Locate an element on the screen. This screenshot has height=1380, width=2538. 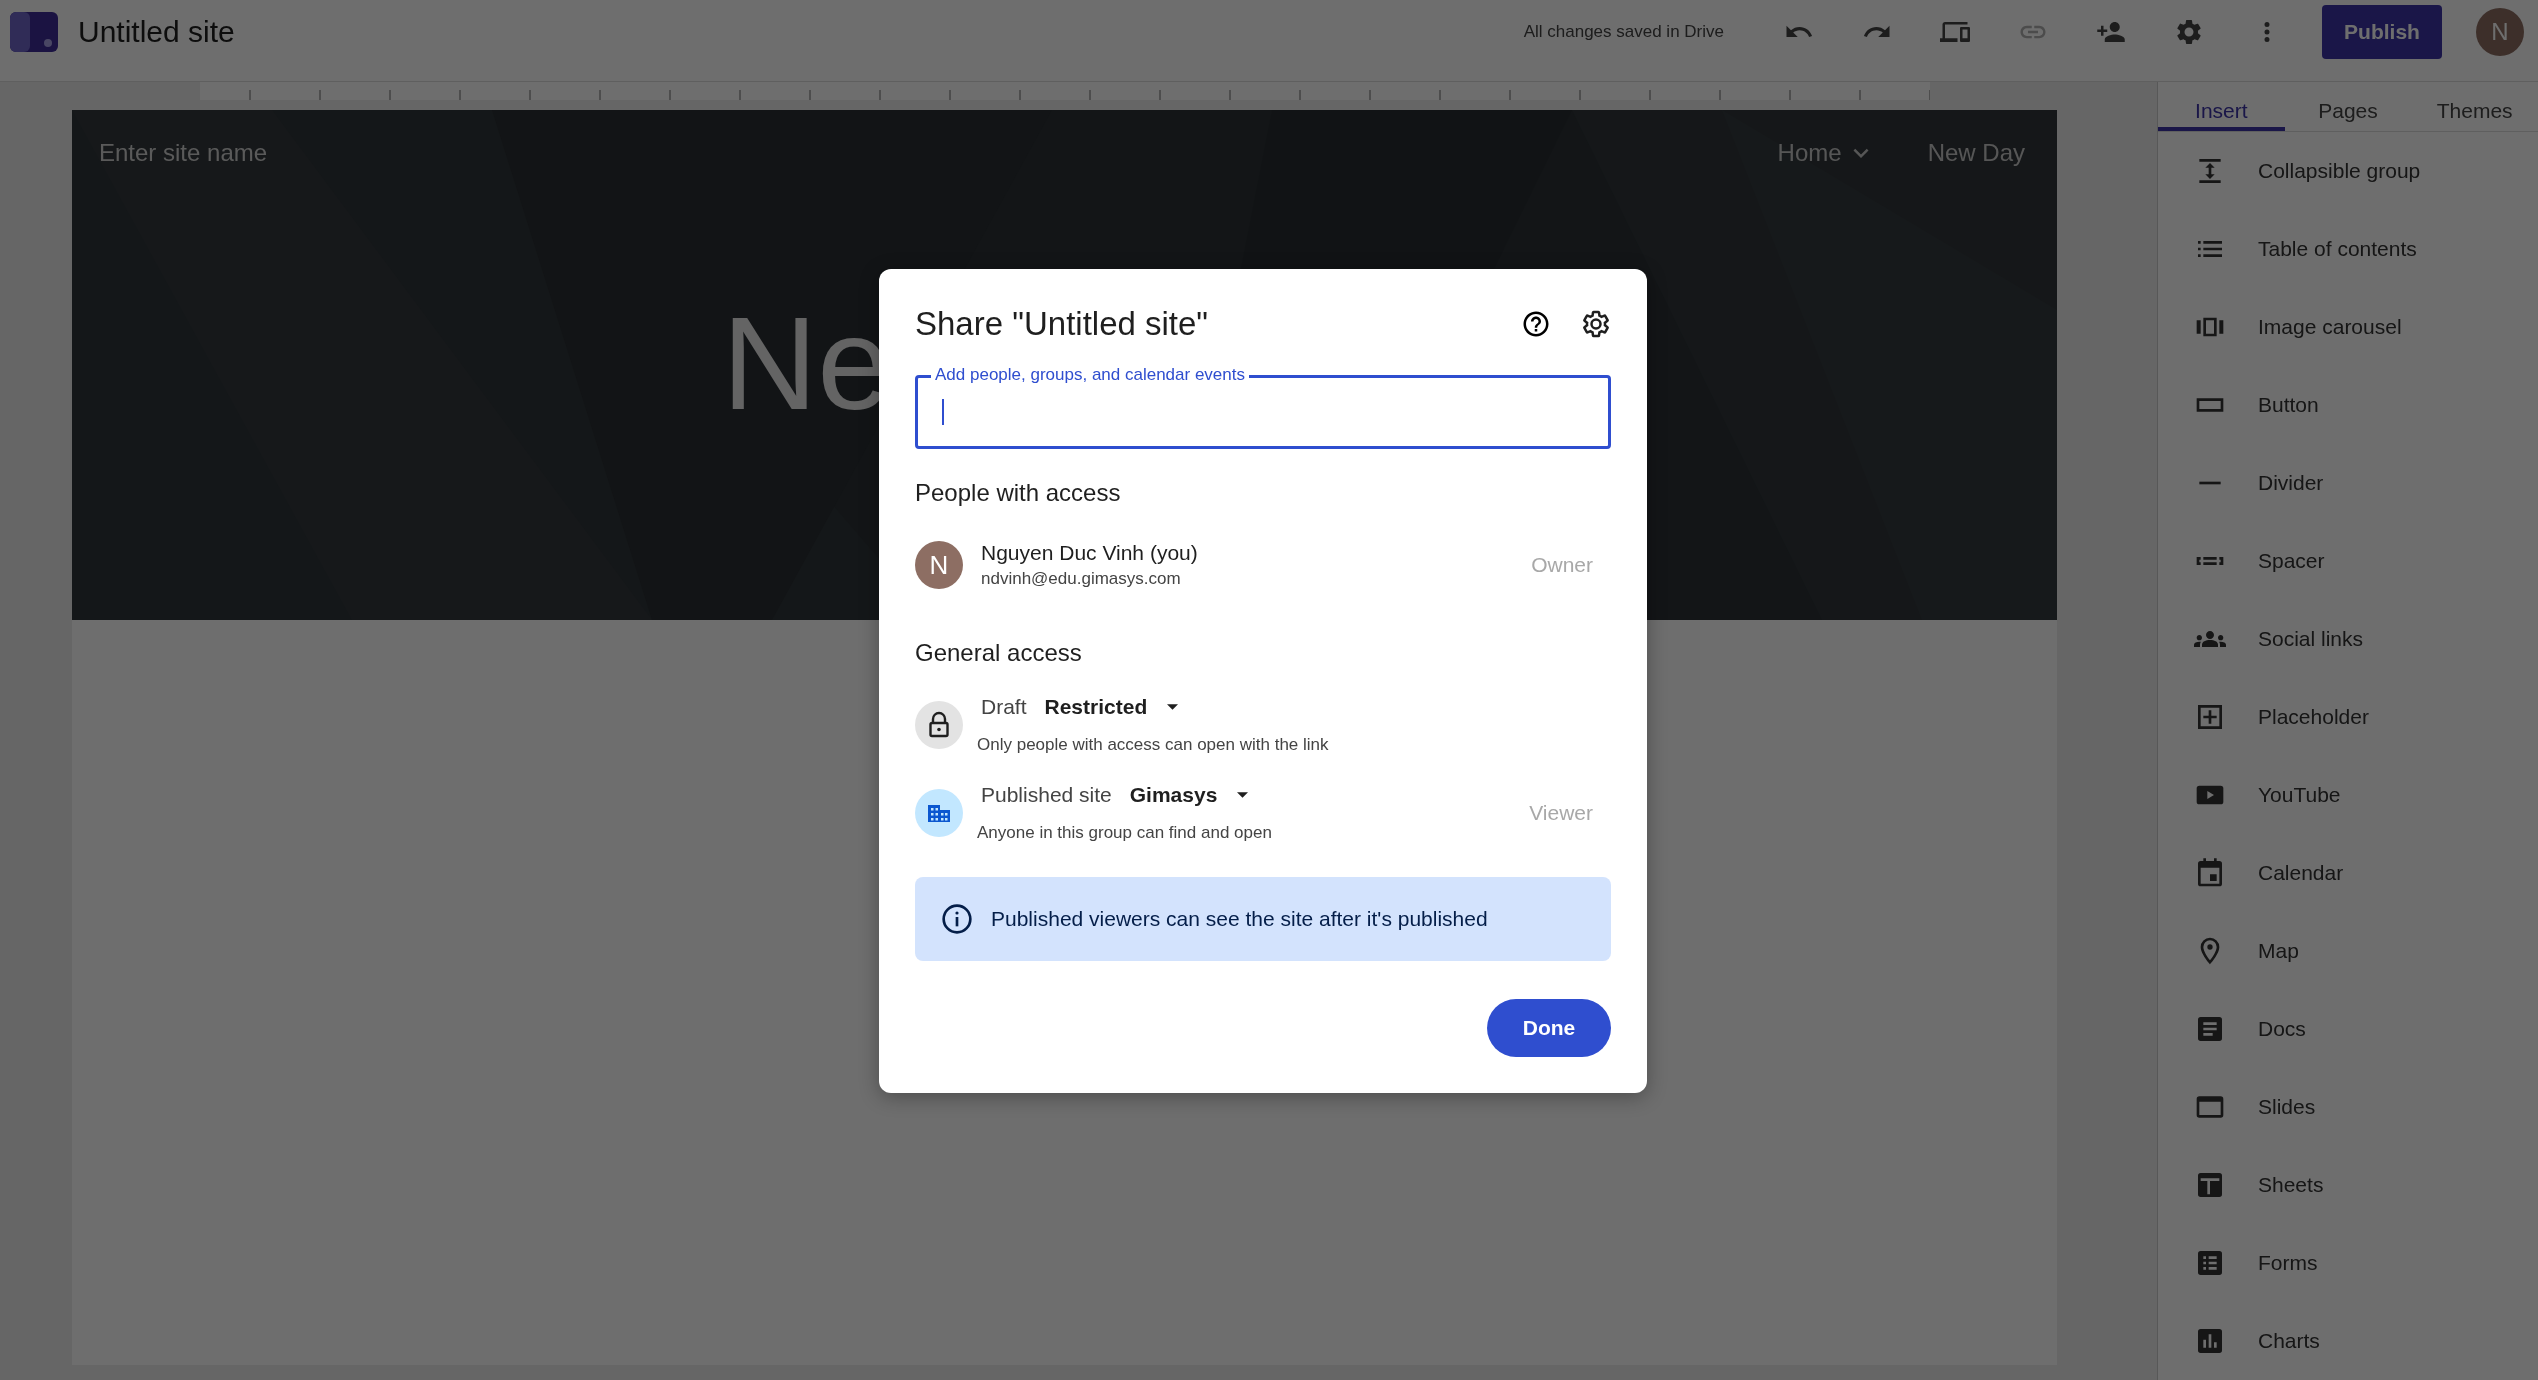
user-avatar: N is located at coordinates (939, 565).